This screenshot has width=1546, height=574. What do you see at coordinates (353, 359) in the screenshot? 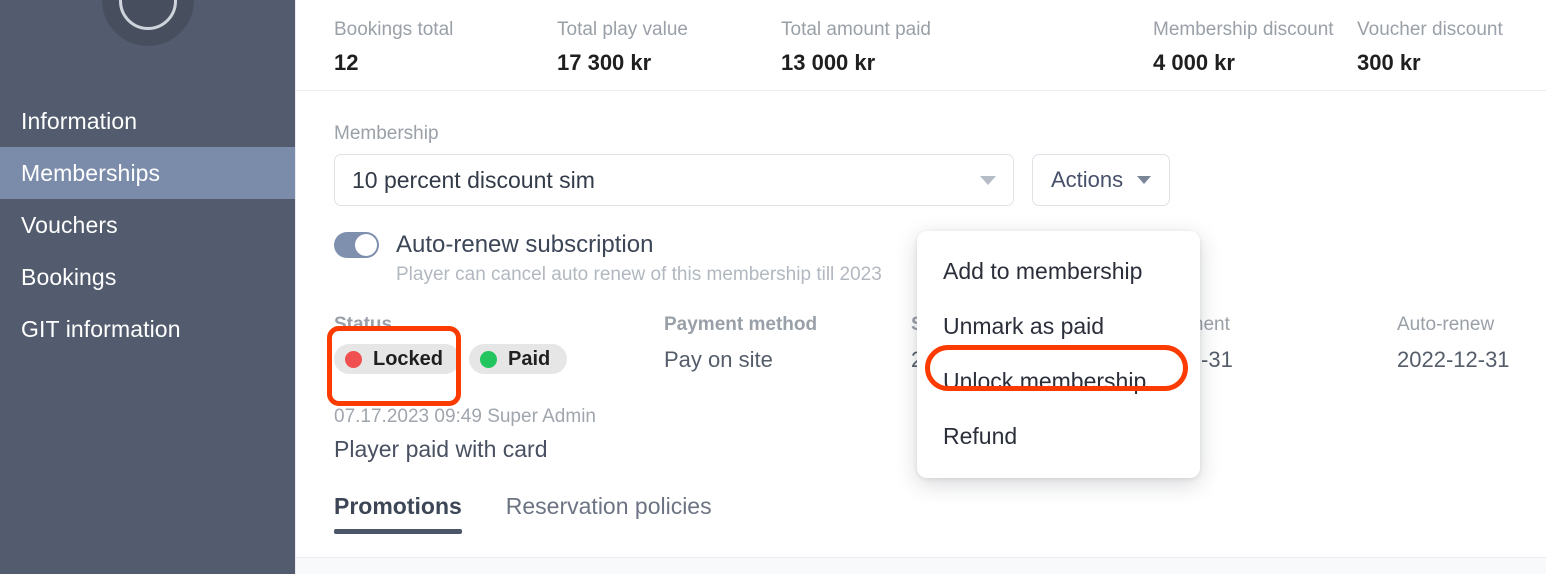
I see `status-dot-red` at bounding box center [353, 359].